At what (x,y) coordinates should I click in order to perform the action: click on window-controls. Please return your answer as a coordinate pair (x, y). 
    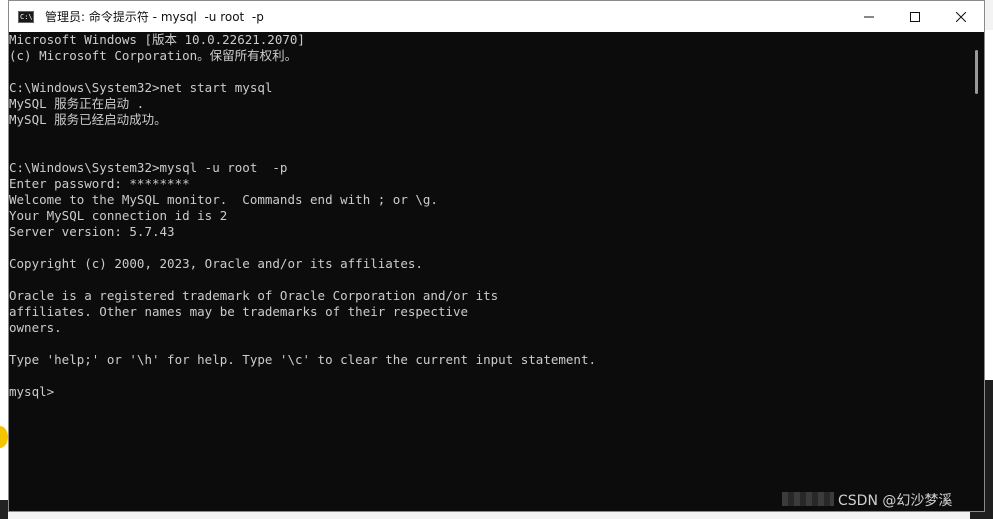
    Looking at the image, I should click on (915, 16).